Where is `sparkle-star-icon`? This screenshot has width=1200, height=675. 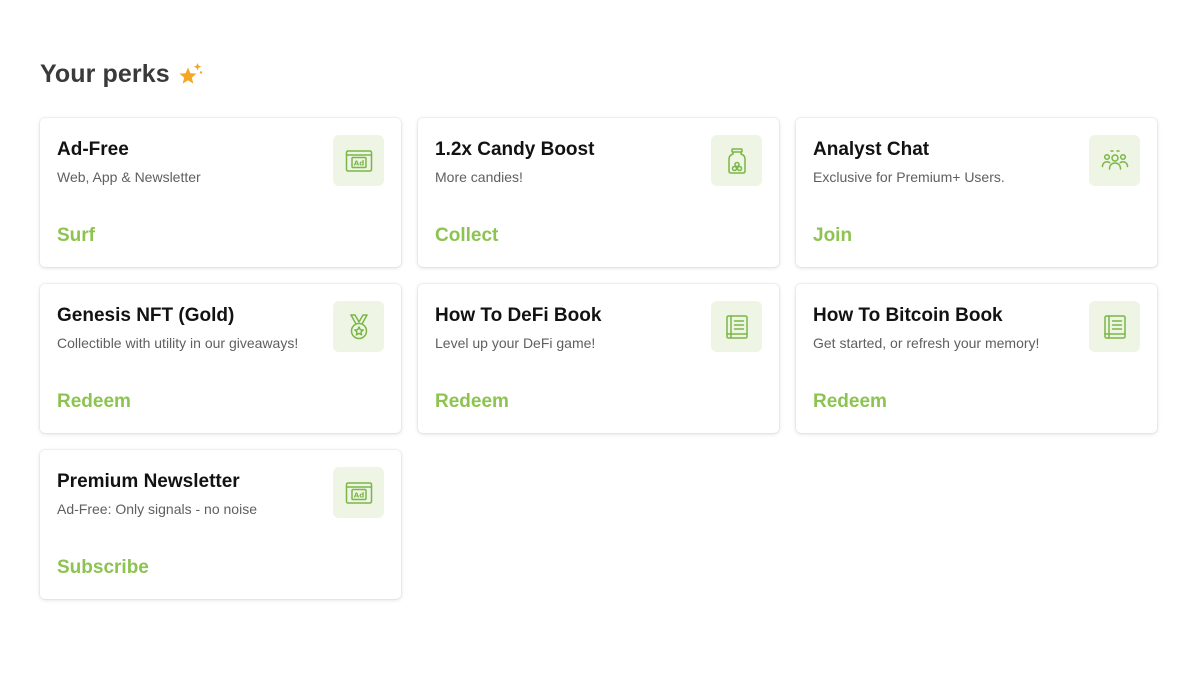
sparkle-star-icon is located at coordinates (191, 75).